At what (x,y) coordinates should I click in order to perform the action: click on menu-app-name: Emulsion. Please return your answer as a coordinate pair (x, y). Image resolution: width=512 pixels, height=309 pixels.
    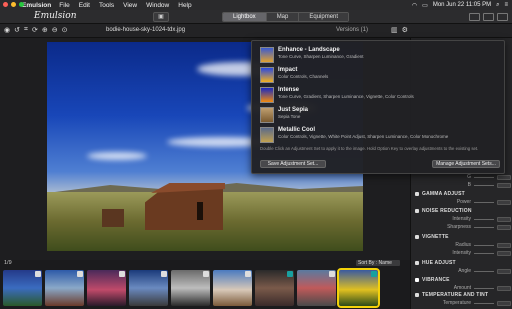
    Looking at the image, I should click on (36, 5).